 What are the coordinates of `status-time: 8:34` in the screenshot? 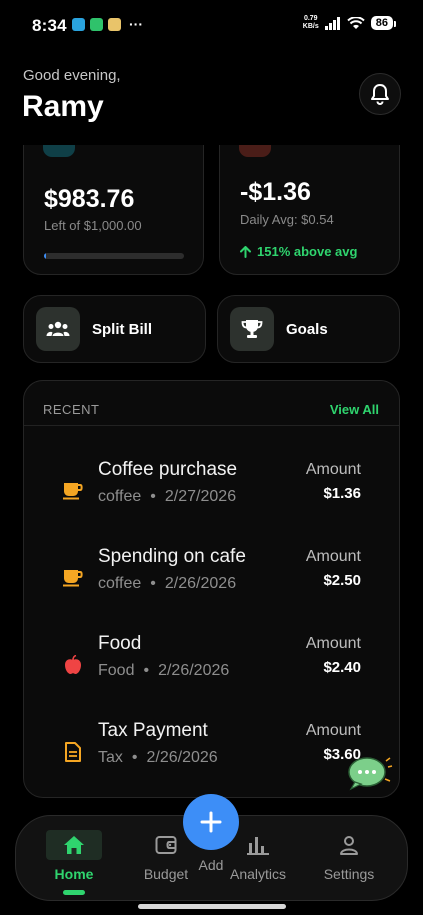 It's located at (49, 25).